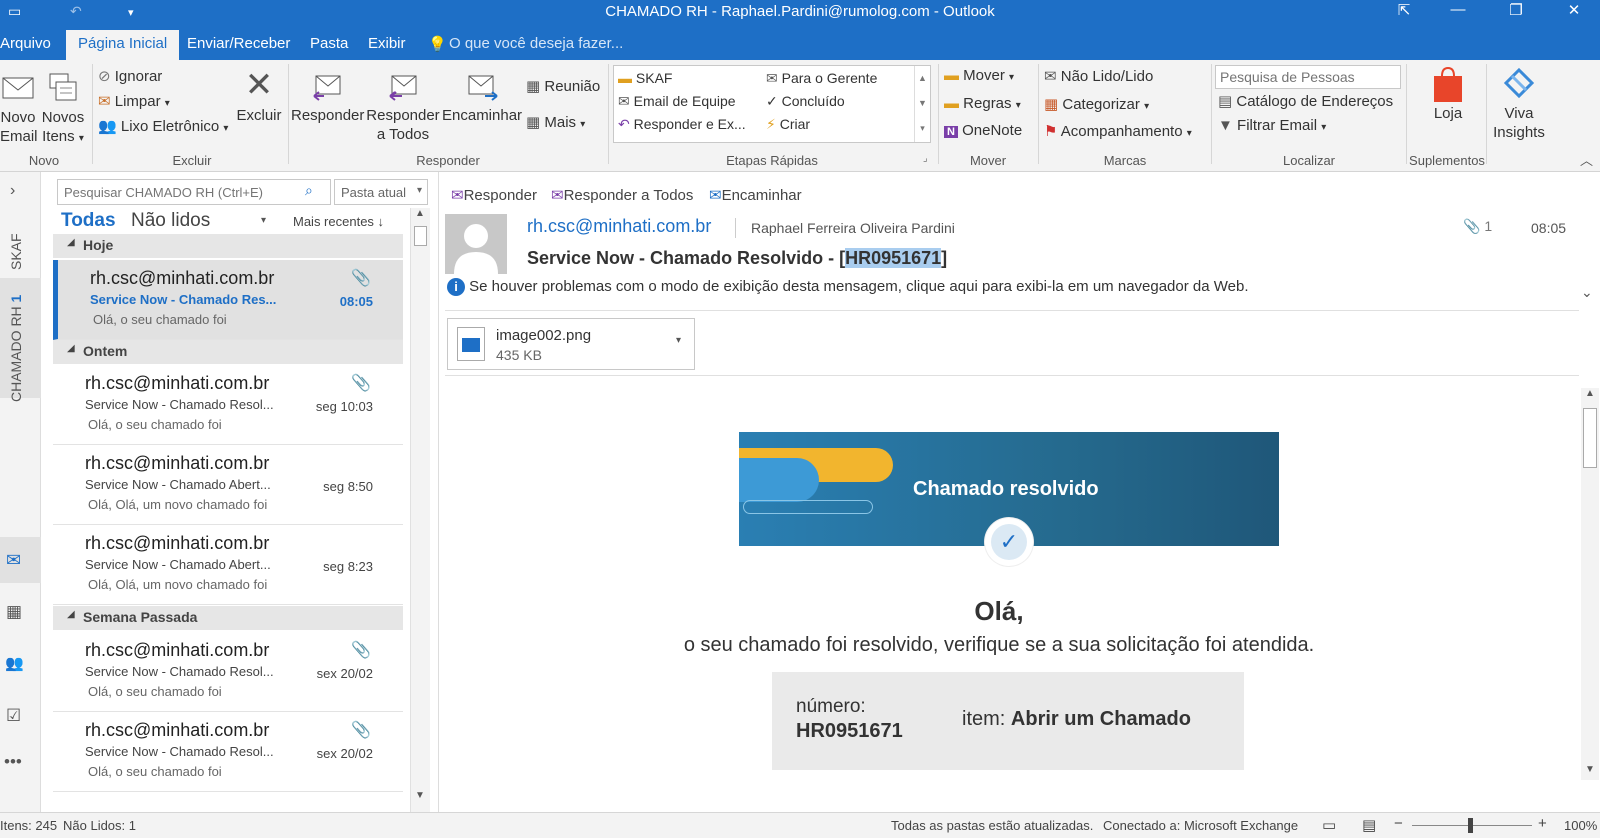  I want to click on filter-email-button: ▼ Filtrar Email ▾, so click(1272, 125).